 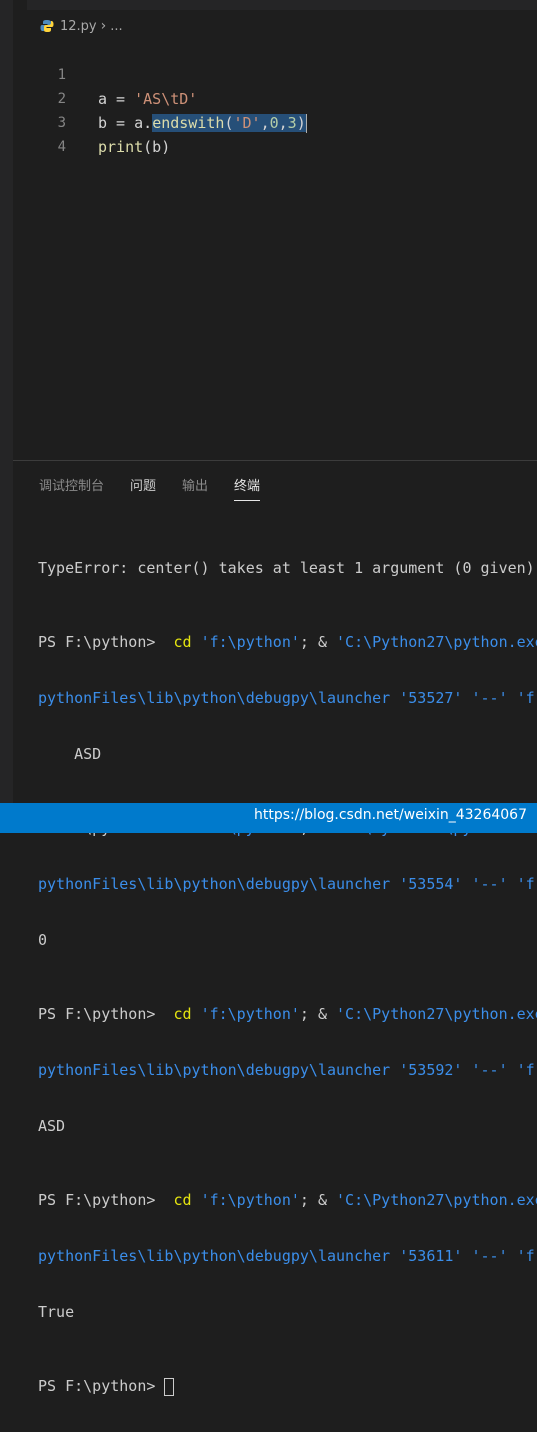 I want to click on function-name: print, so click(x=121, y=147).